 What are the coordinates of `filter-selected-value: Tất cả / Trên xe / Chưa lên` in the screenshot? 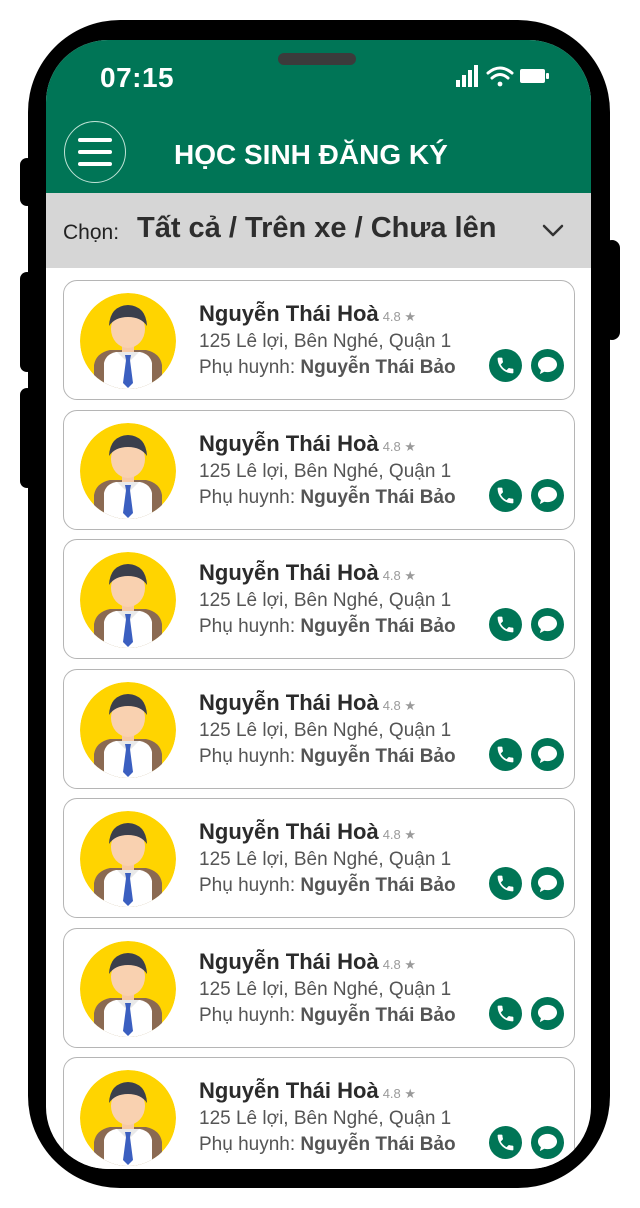 It's located at (317, 228).